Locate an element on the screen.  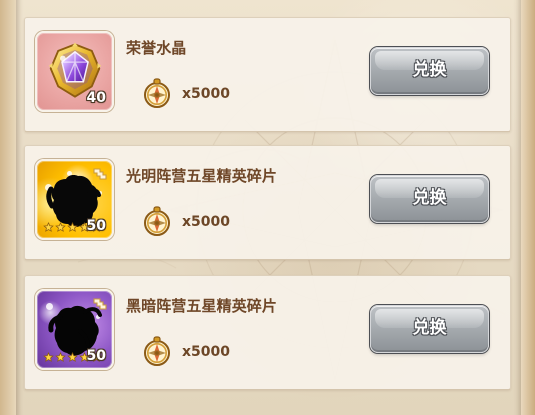
item-quantity-badge: 40 is located at coordinates (96, 98).